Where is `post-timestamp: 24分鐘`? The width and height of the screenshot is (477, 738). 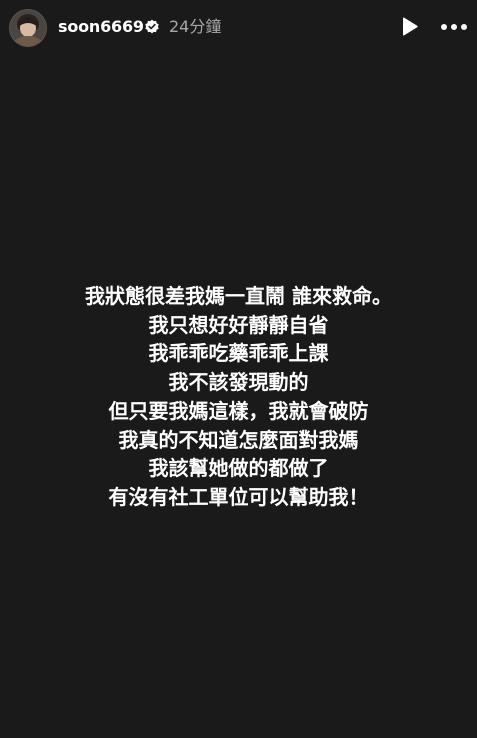 post-timestamp: 24分鐘 is located at coordinates (195, 26).